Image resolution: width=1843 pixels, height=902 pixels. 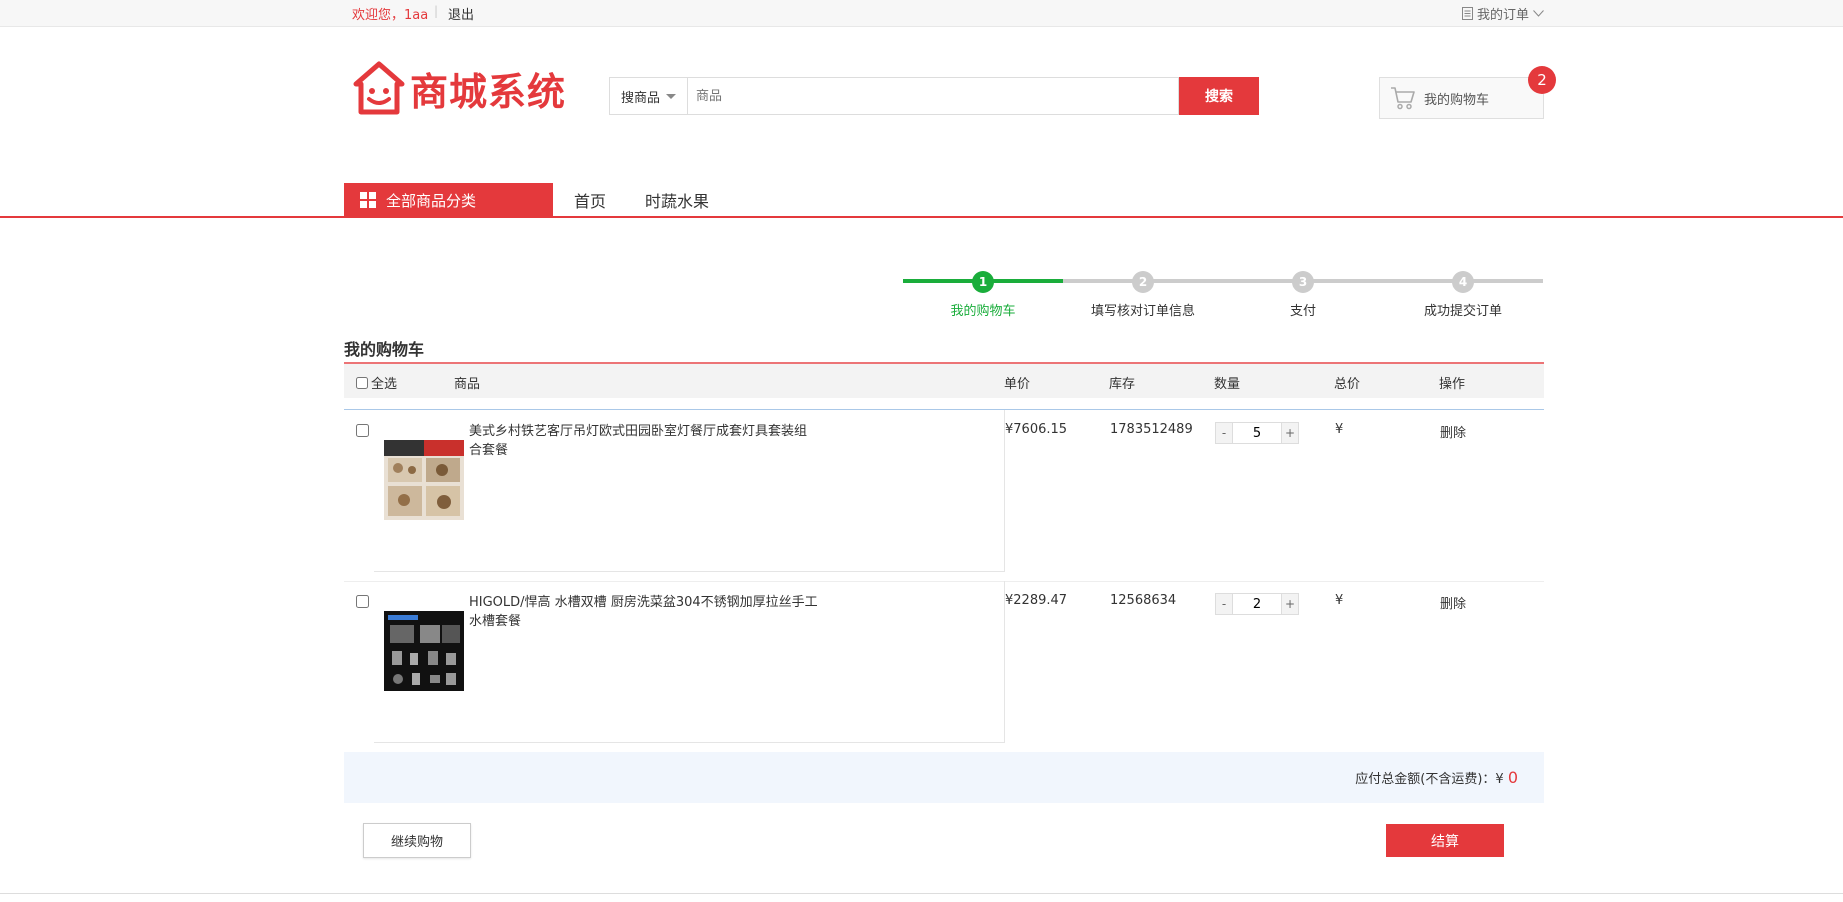 What do you see at coordinates (379, 88) in the screenshot?
I see `house-smile-icon` at bounding box center [379, 88].